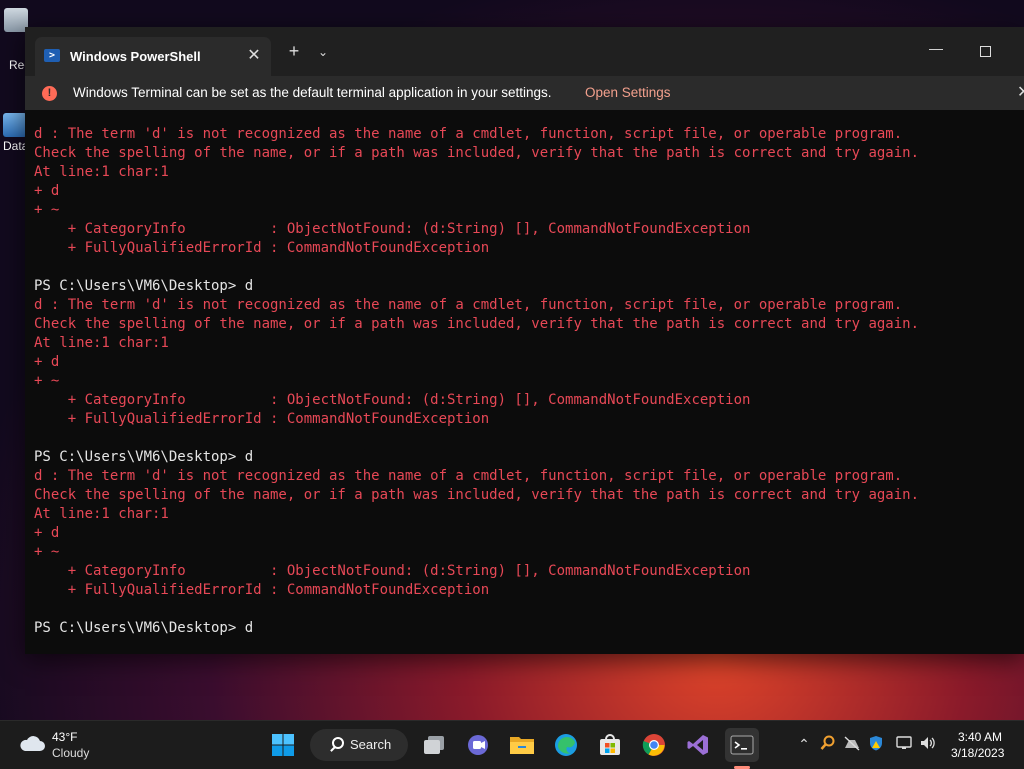  What do you see at coordinates (338, 743) in the screenshot?
I see `search-icon` at bounding box center [338, 743].